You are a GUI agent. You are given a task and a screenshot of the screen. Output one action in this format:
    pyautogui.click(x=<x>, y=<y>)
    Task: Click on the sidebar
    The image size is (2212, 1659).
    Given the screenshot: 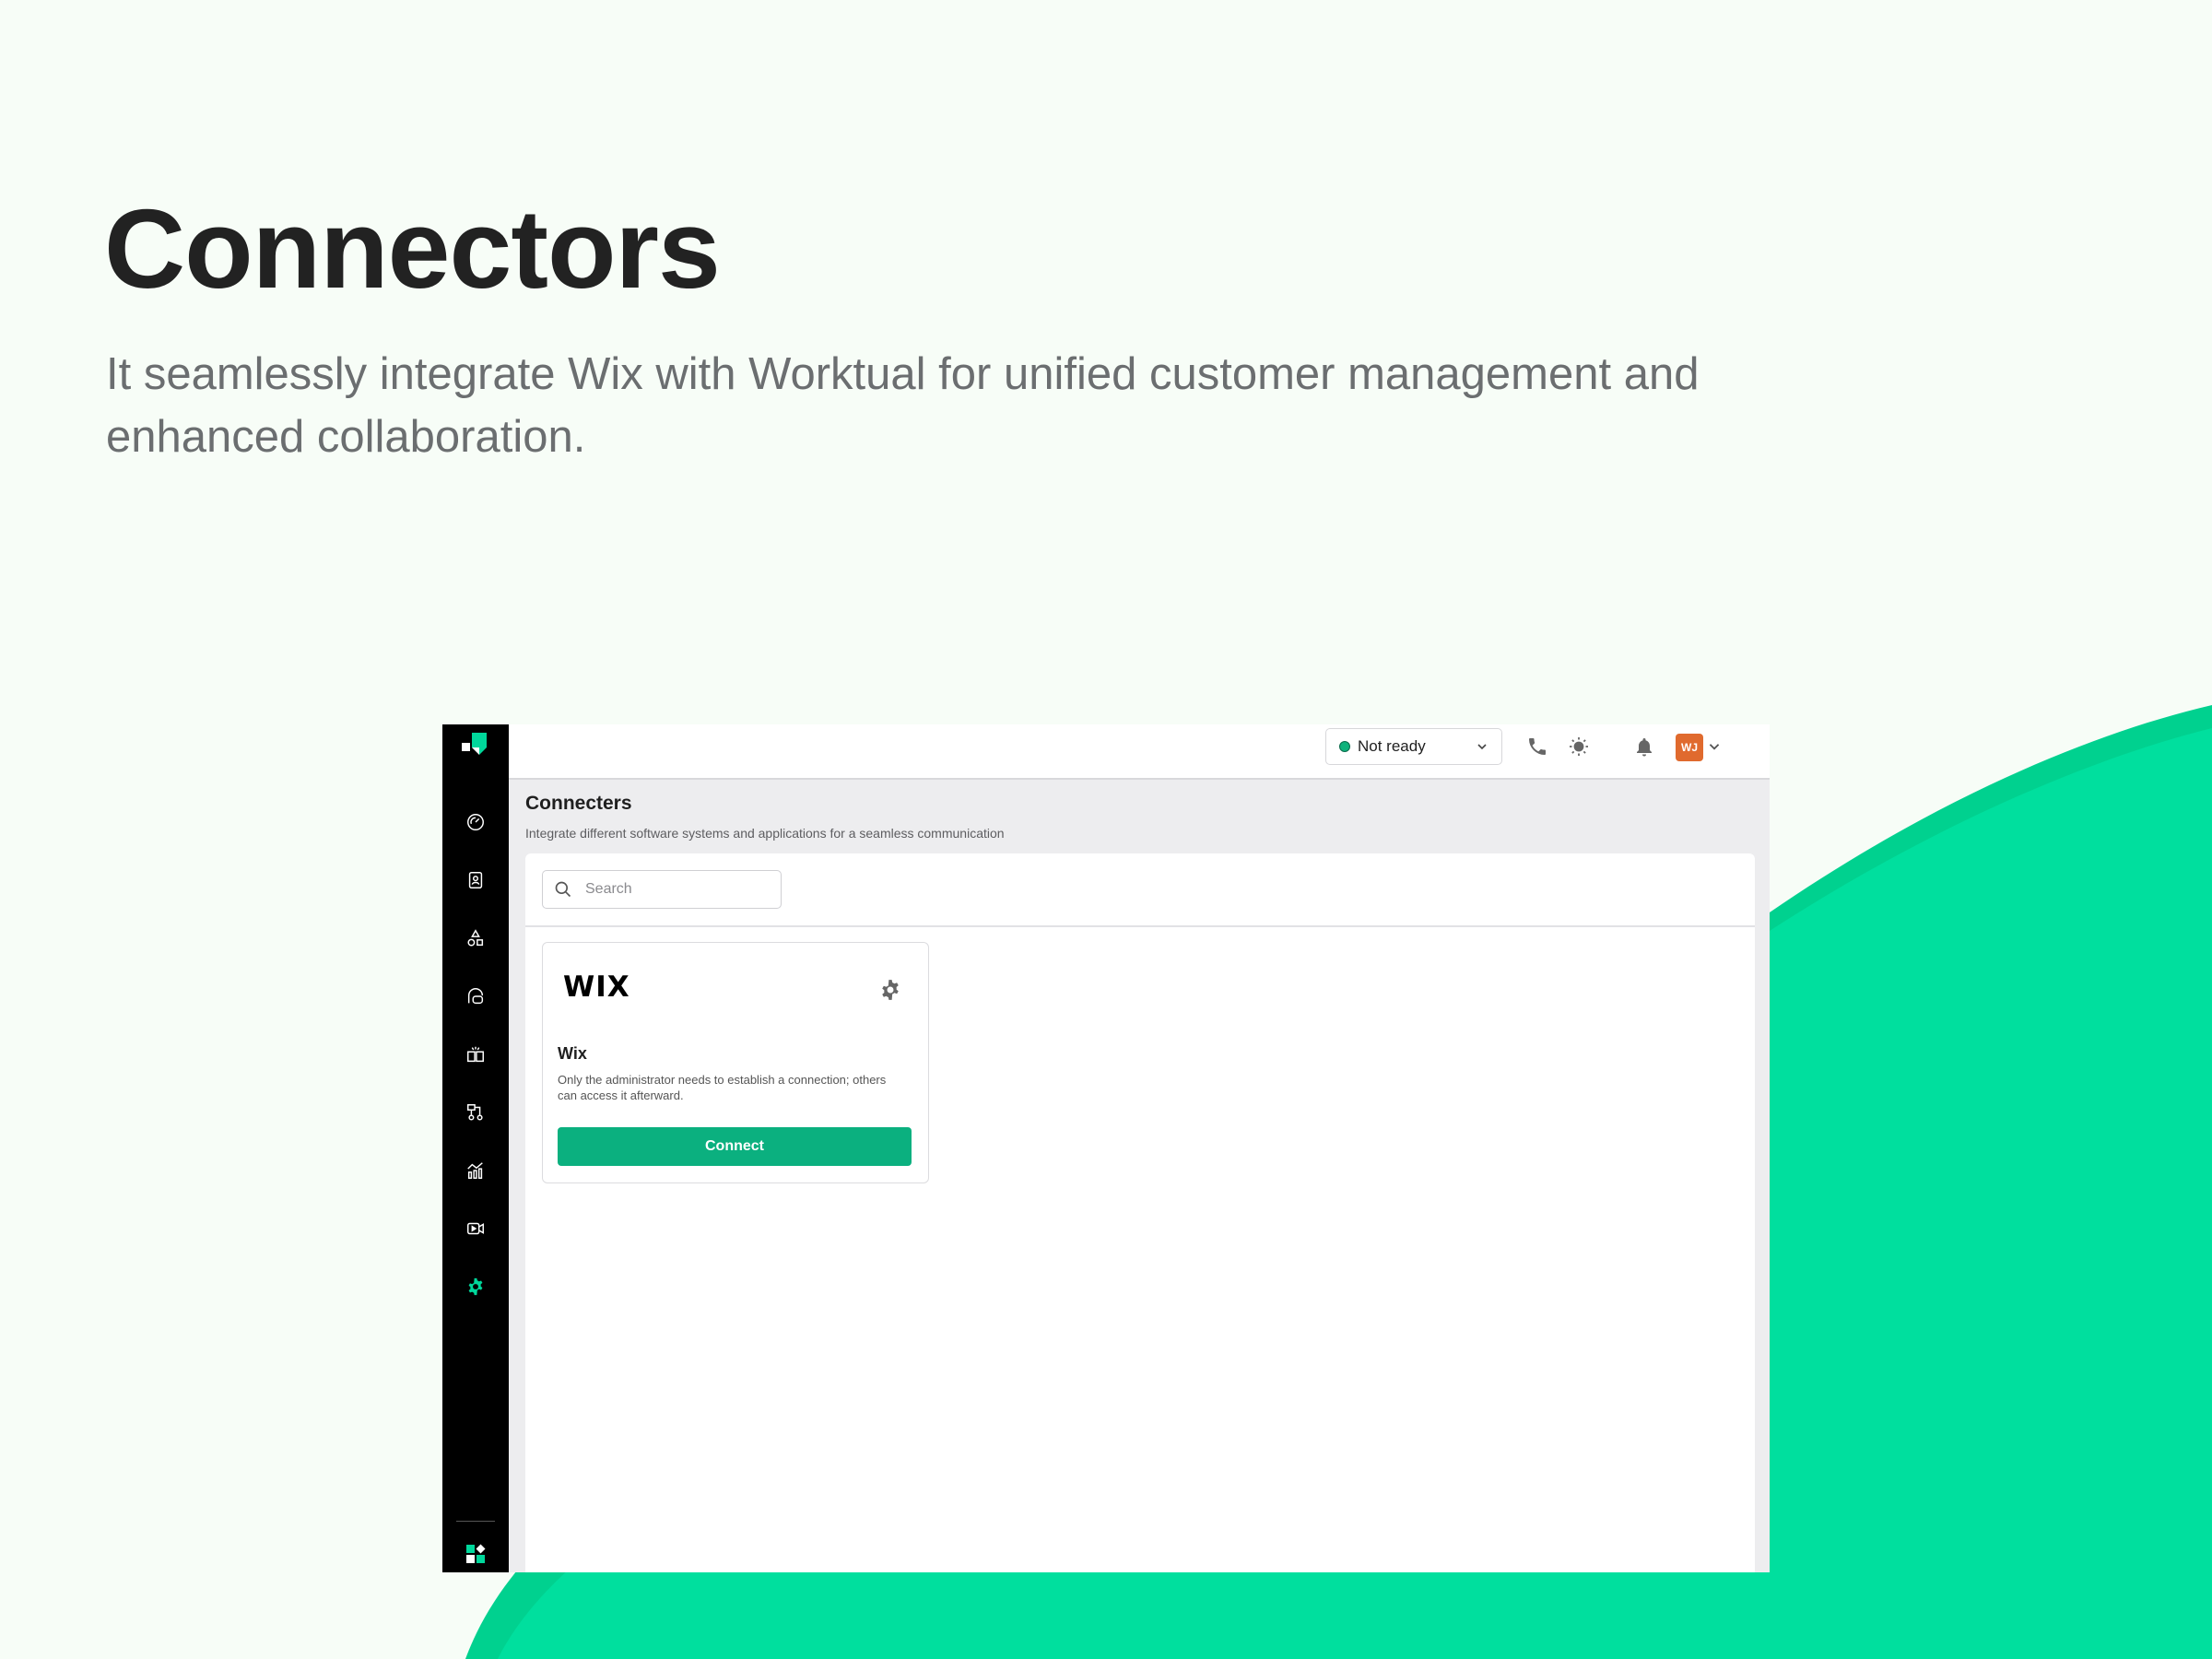 What is the action you would take?
    pyautogui.click(x=475, y=1148)
    